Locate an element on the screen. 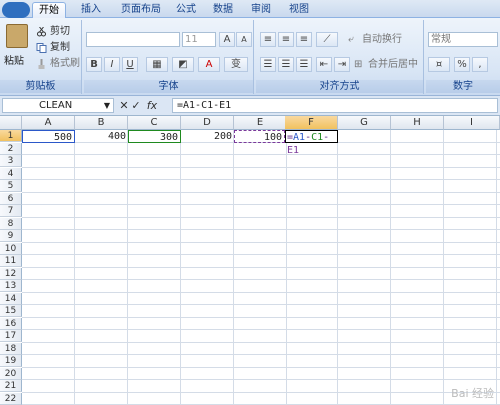 This screenshot has width=500, height=405. row-header-21: 21 is located at coordinates (11, 386).